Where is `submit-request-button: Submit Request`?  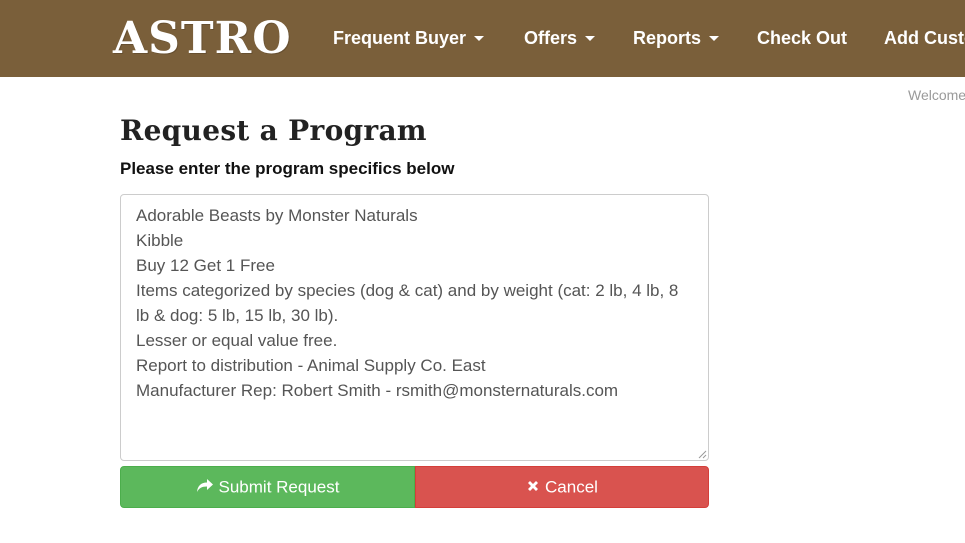 submit-request-button: Submit Request is located at coordinates (267, 487).